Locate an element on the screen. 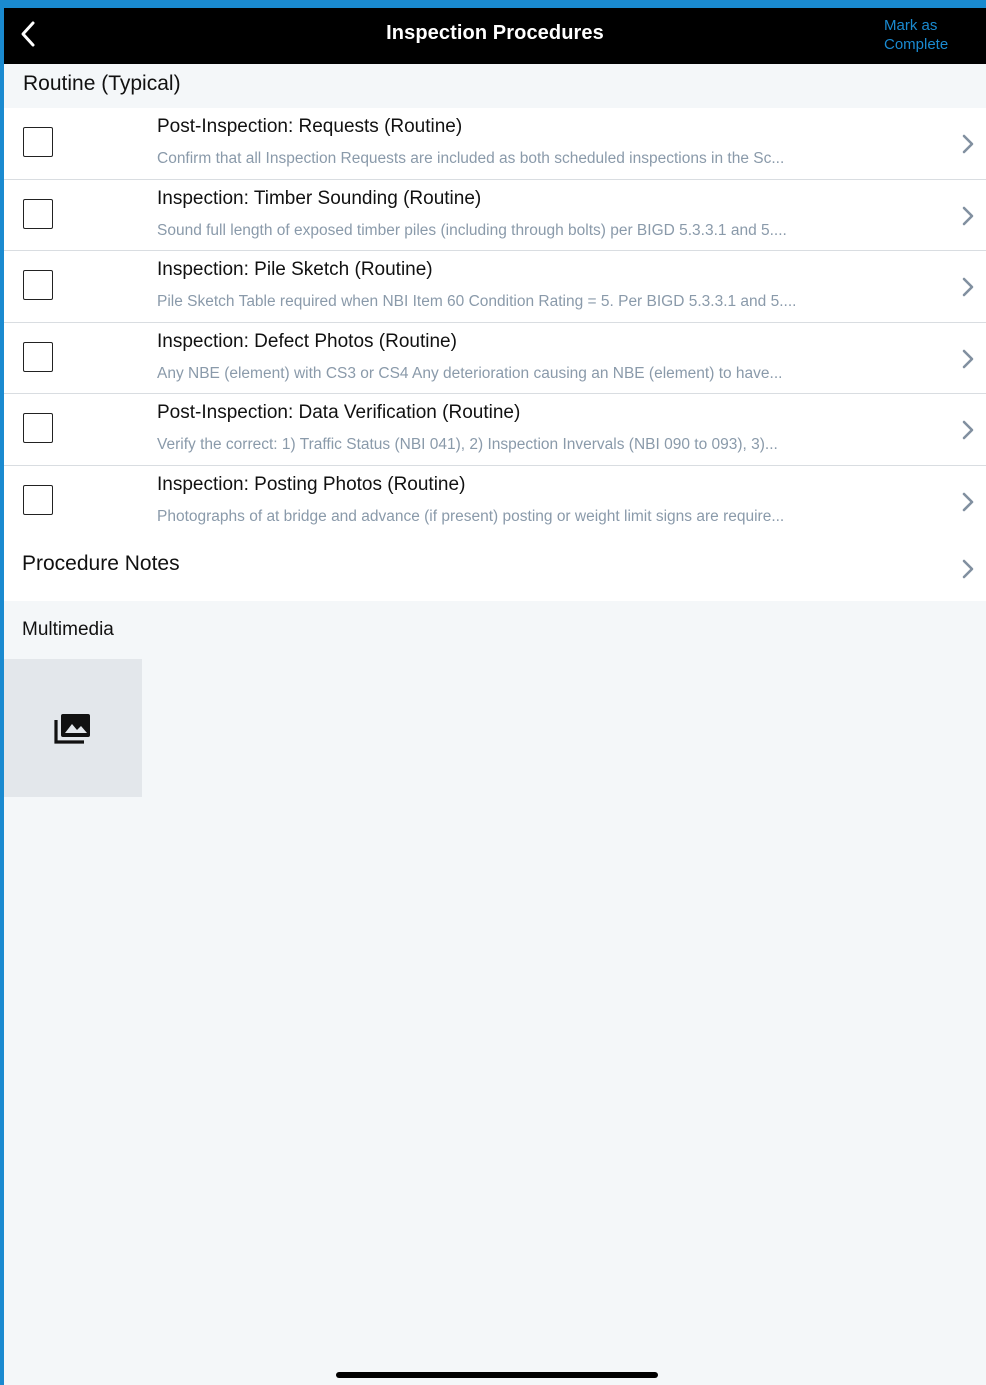 The image size is (986, 1385). add-media-tile is located at coordinates (73, 728).